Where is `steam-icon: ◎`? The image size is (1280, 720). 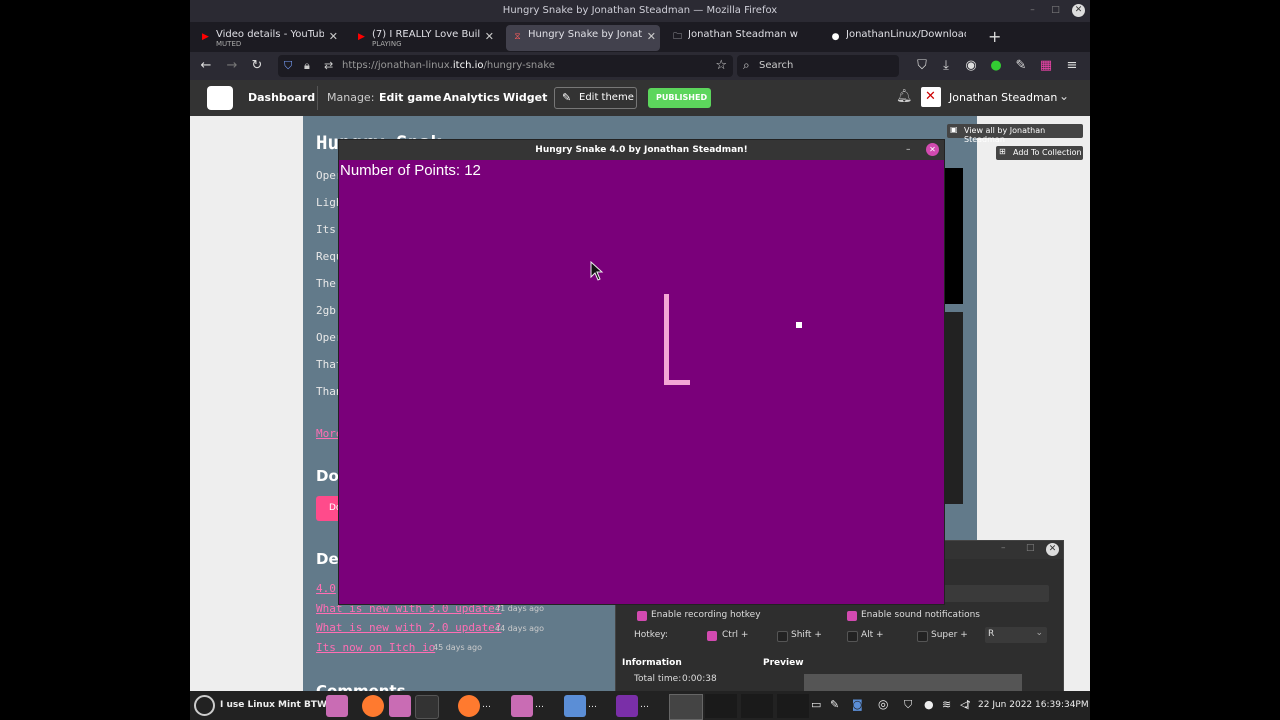 steam-icon: ◎ is located at coordinates (883, 704).